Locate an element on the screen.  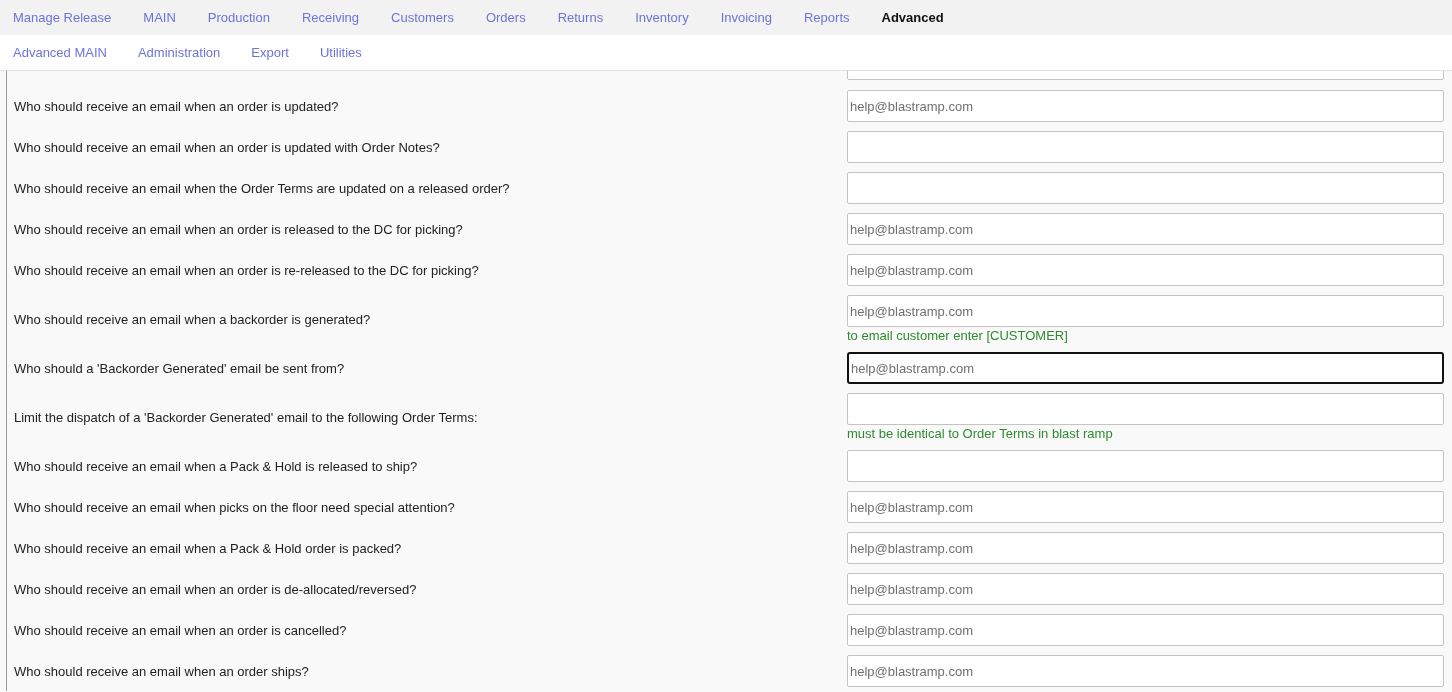
sub-nav-link: Export is located at coordinates (270, 52).